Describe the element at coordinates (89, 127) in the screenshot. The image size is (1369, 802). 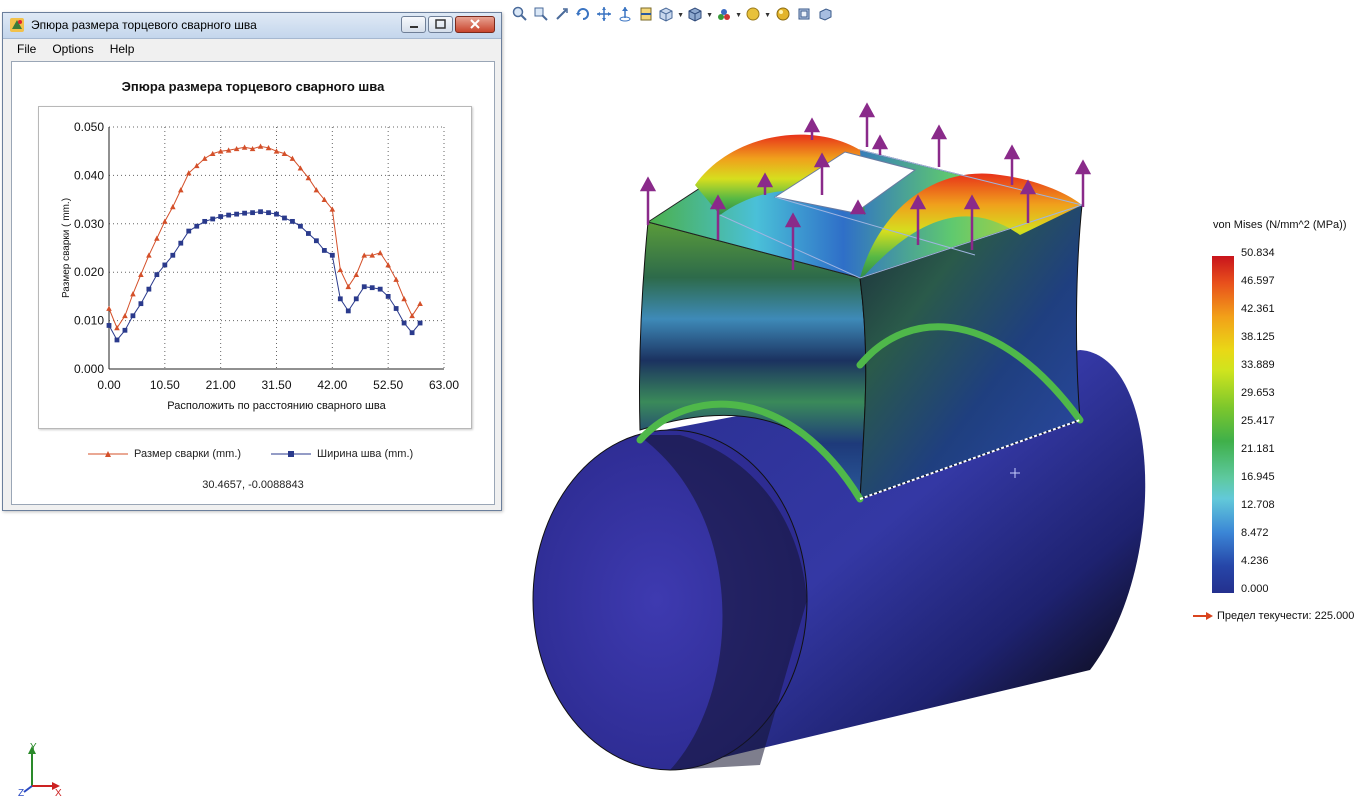
I see `y-tick-label: 0.050` at that location.